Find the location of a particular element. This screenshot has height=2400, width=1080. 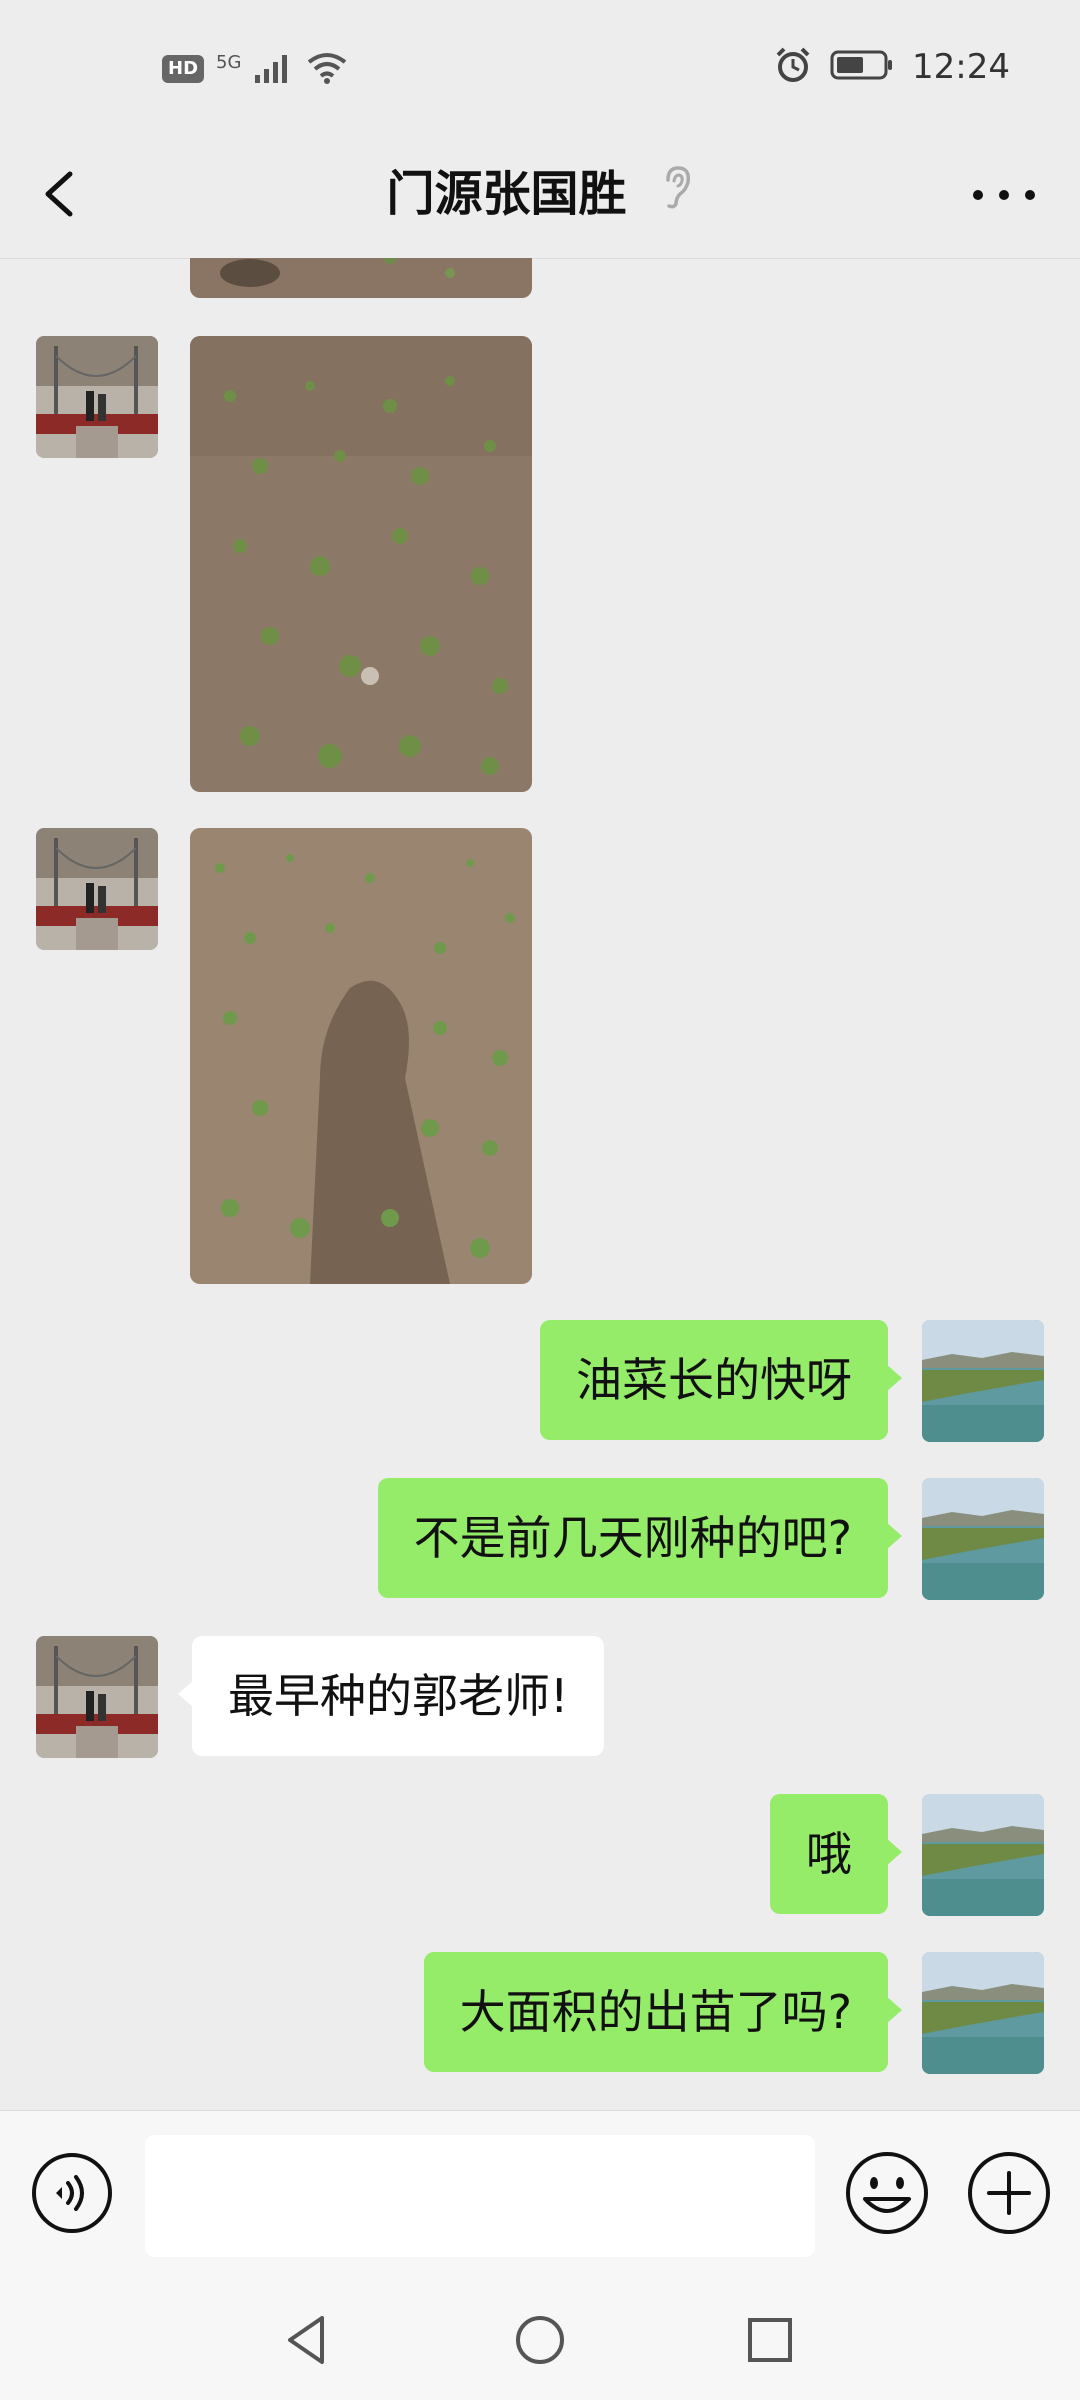

voice-icon is located at coordinates (72, 2193).